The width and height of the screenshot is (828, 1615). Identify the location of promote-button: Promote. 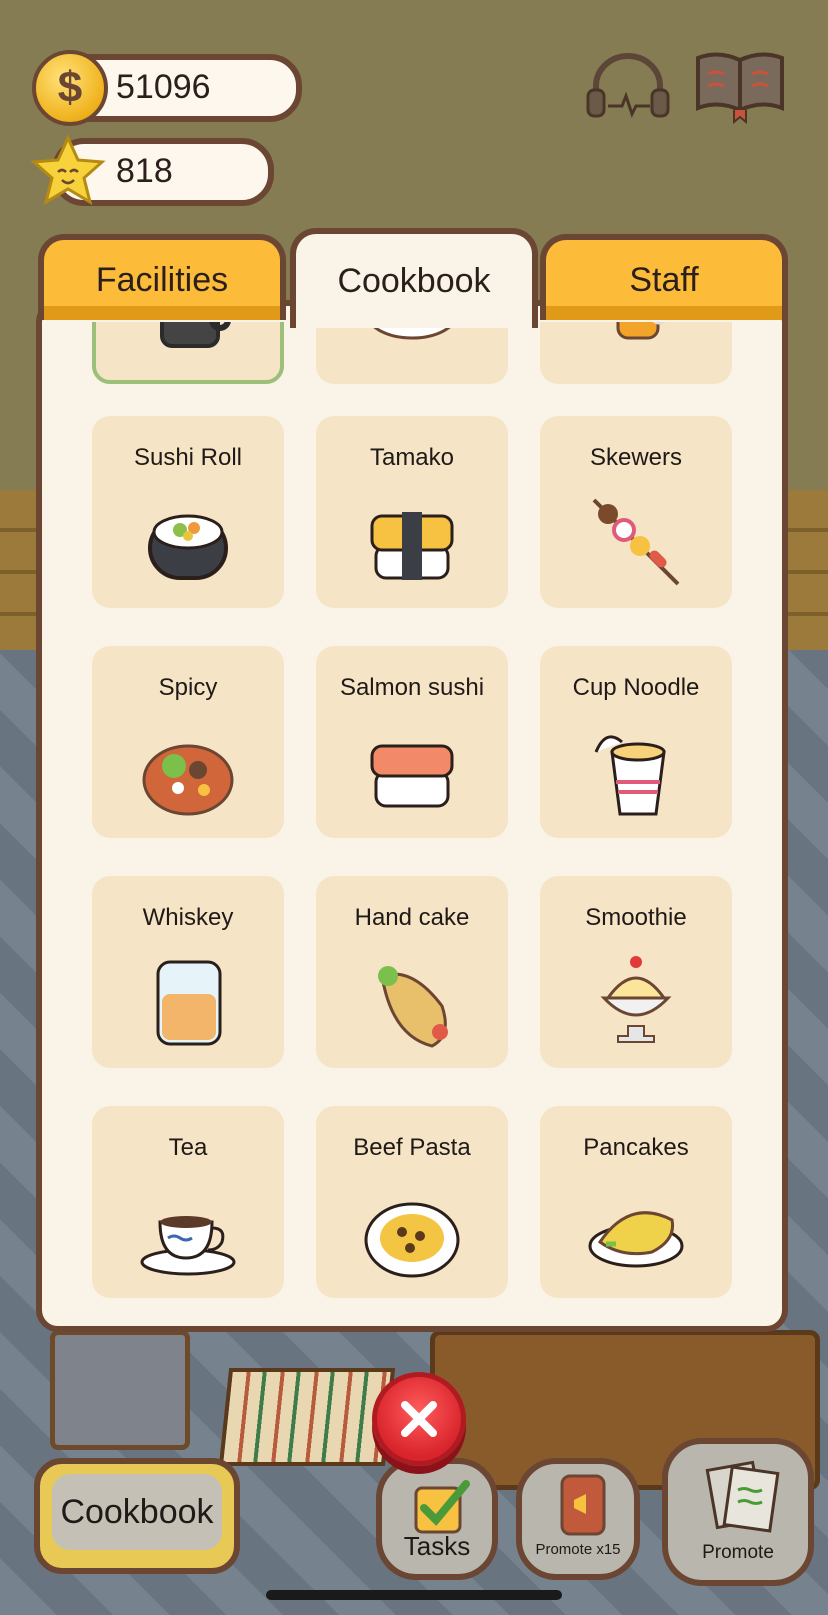
(738, 1512).